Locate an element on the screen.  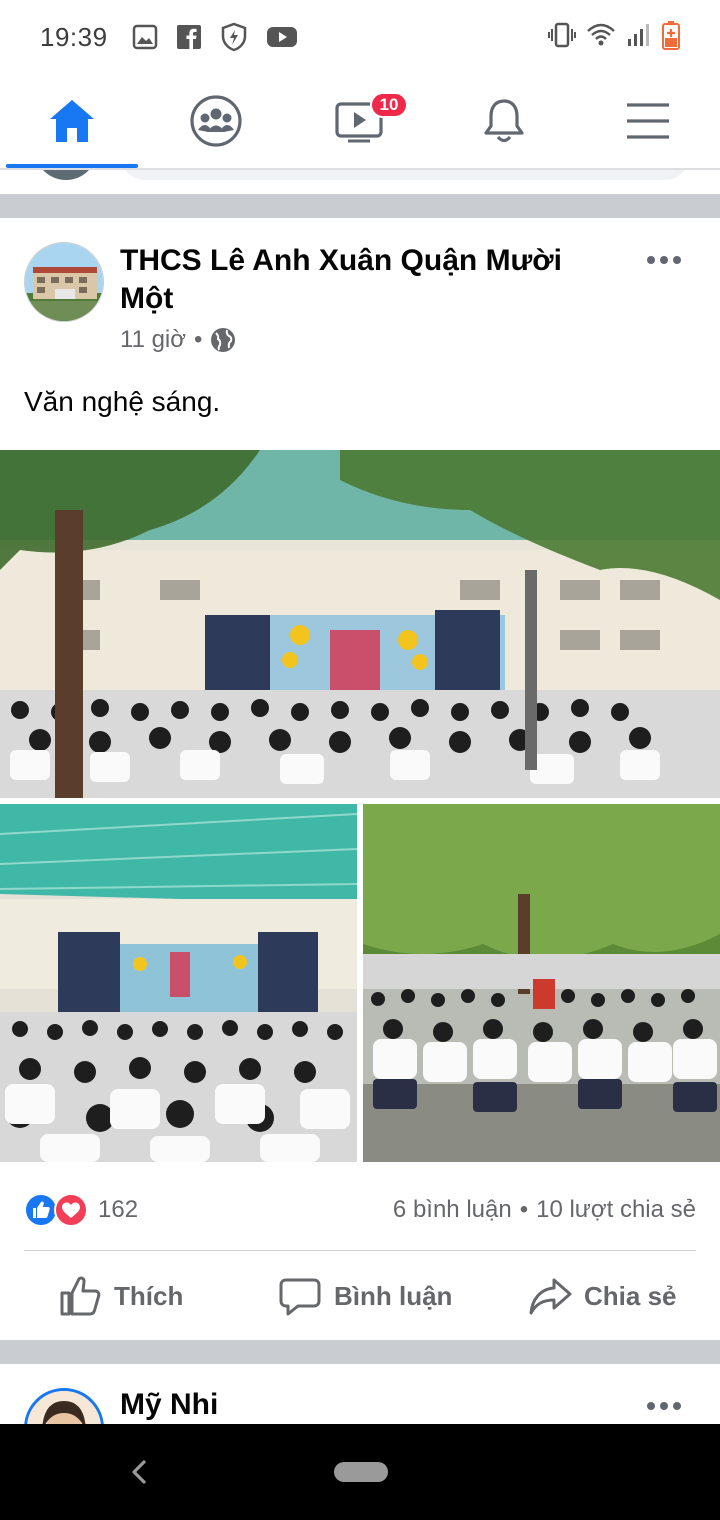
globe-icon is located at coordinates (223, 340).